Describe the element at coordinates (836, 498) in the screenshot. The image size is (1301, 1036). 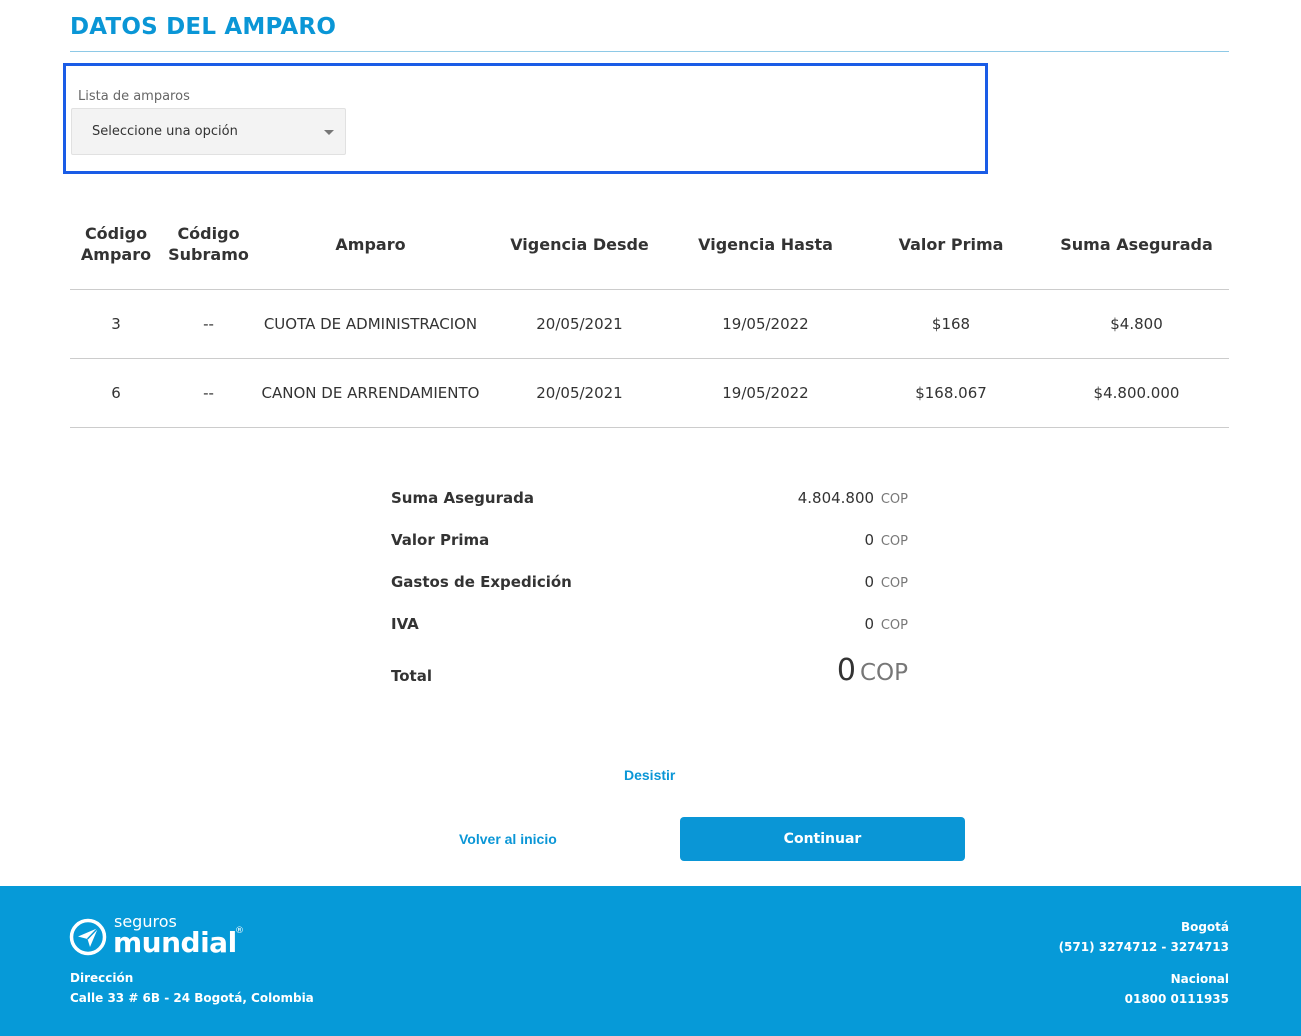
I see `summary-amount: 4.804.800` at that location.